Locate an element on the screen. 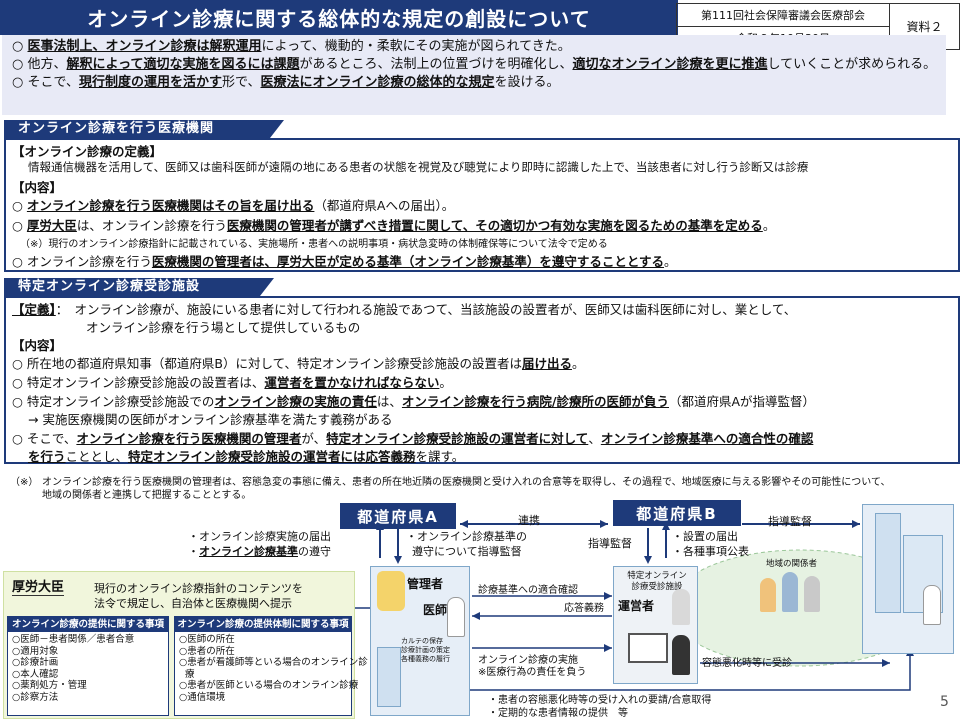 This screenshot has height=721, width=963. facility-item-2: ○ 特定オンライン診療受診施設の設置者は、運営者を置かなければならない。 is located at coordinates (232, 381).